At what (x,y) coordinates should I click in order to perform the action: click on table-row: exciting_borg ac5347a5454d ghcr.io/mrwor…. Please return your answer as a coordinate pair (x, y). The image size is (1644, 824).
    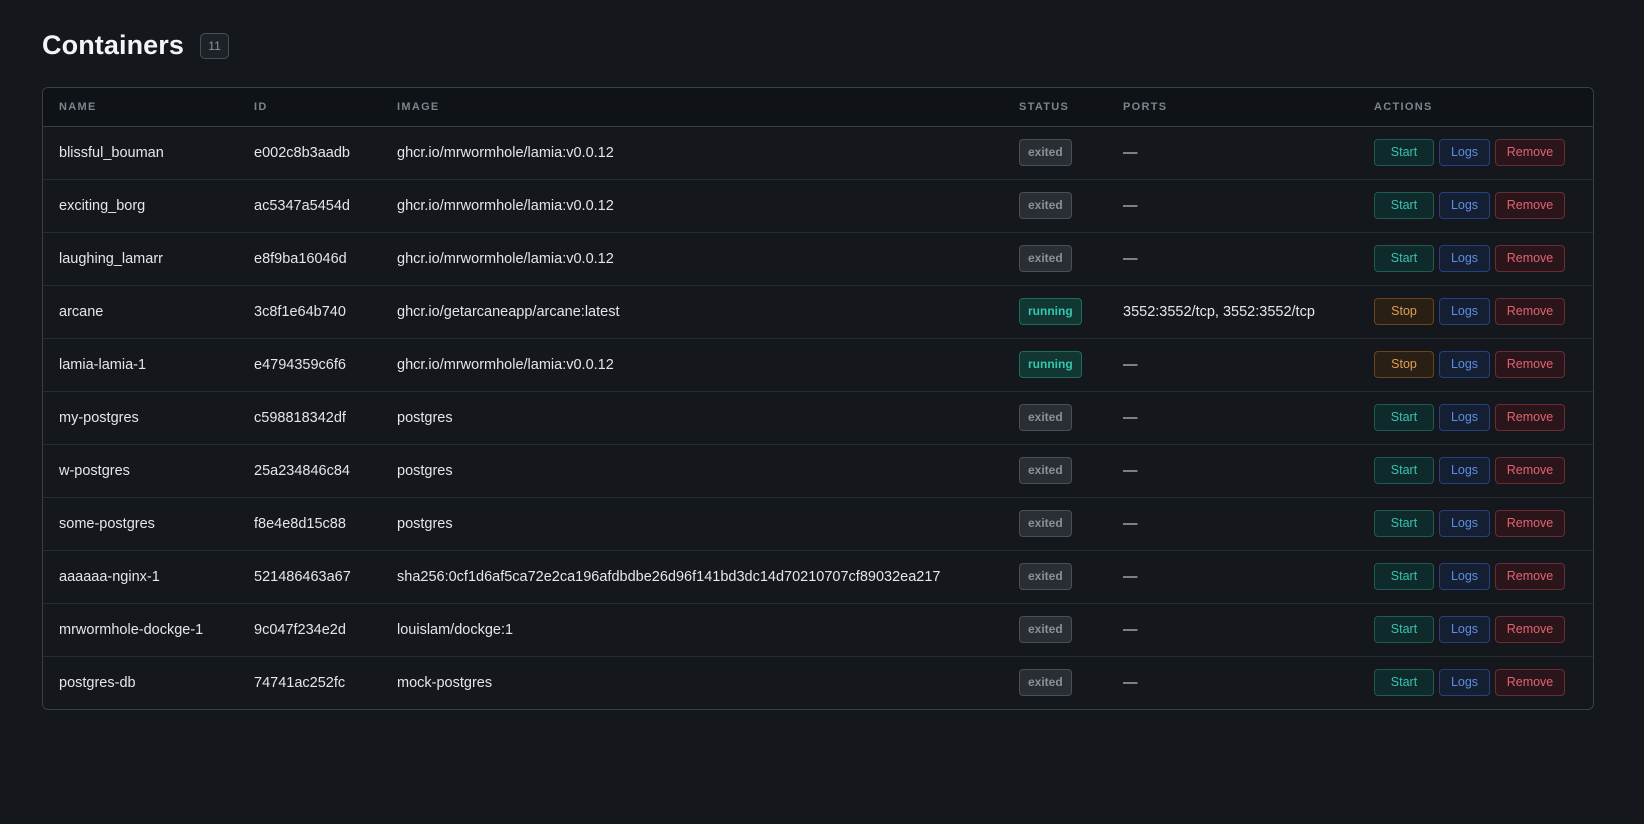
    Looking at the image, I should click on (818, 205).